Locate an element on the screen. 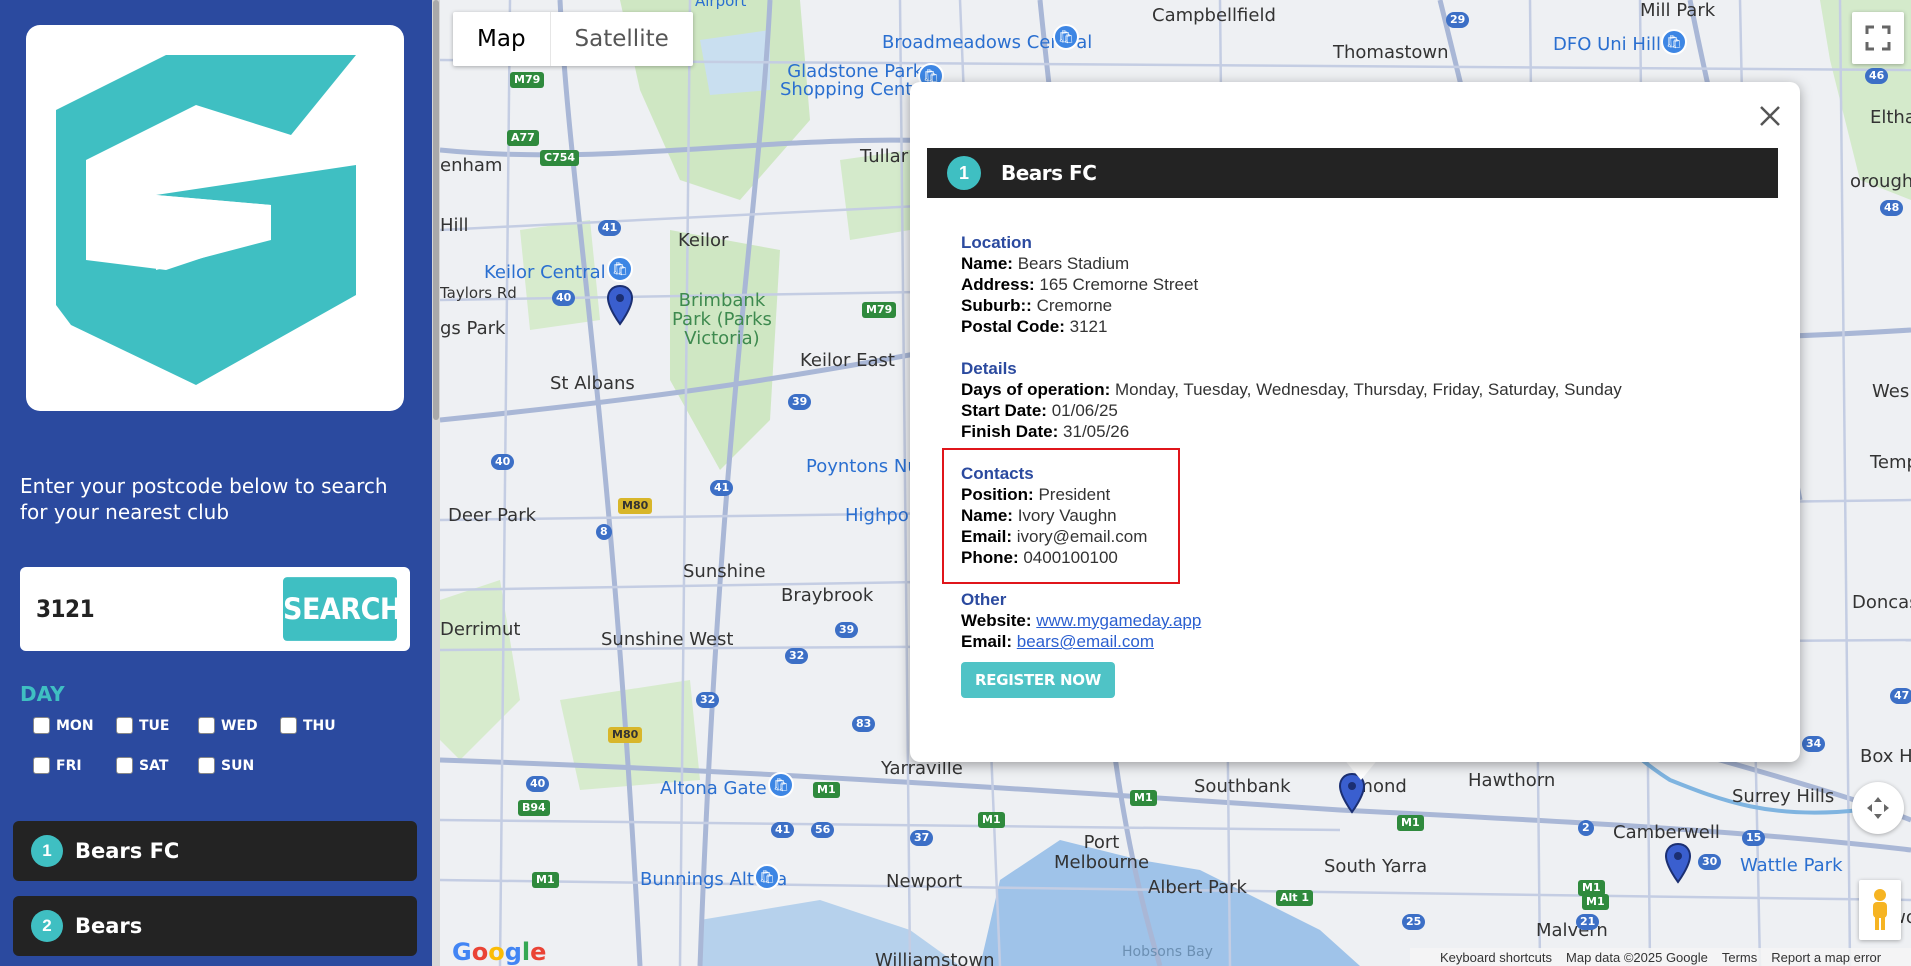 The image size is (1911, 966). map-label: Eltha is located at coordinates (1890, 117).